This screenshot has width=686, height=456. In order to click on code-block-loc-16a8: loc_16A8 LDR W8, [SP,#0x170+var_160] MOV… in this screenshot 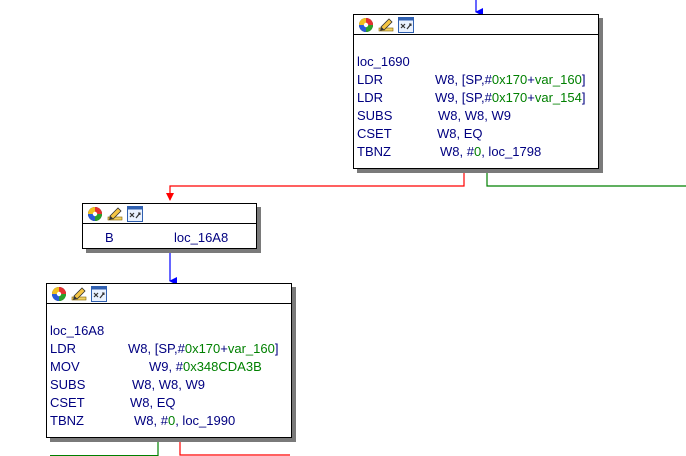, I will do `click(169, 360)`.